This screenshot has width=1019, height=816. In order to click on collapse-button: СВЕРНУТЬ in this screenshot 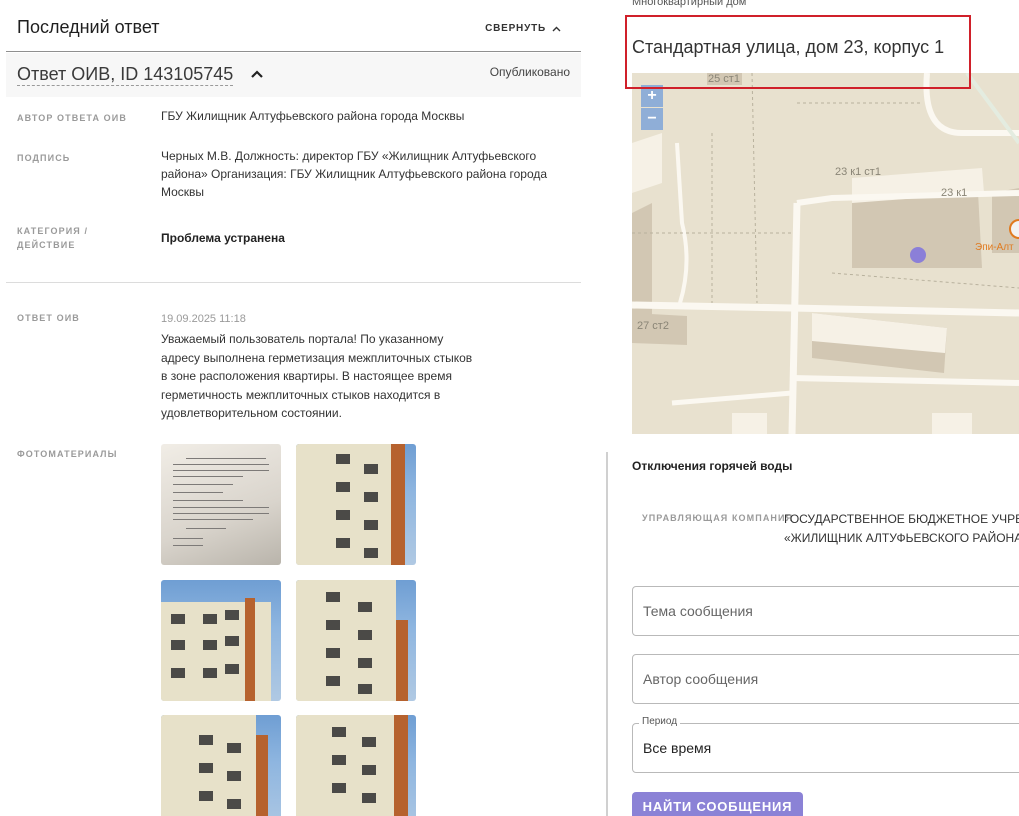, I will do `click(523, 28)`.